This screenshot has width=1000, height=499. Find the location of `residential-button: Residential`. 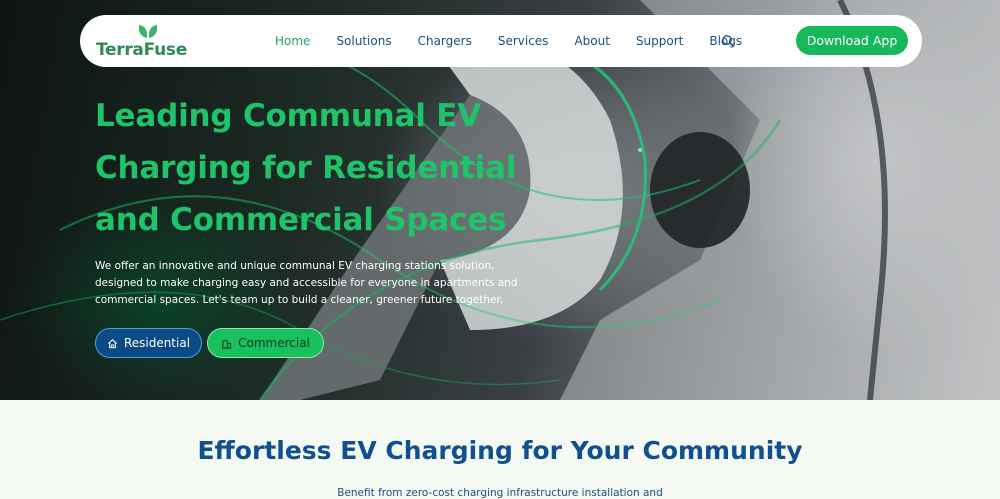

residential-button: Residential is located at coordinates (148, 343).